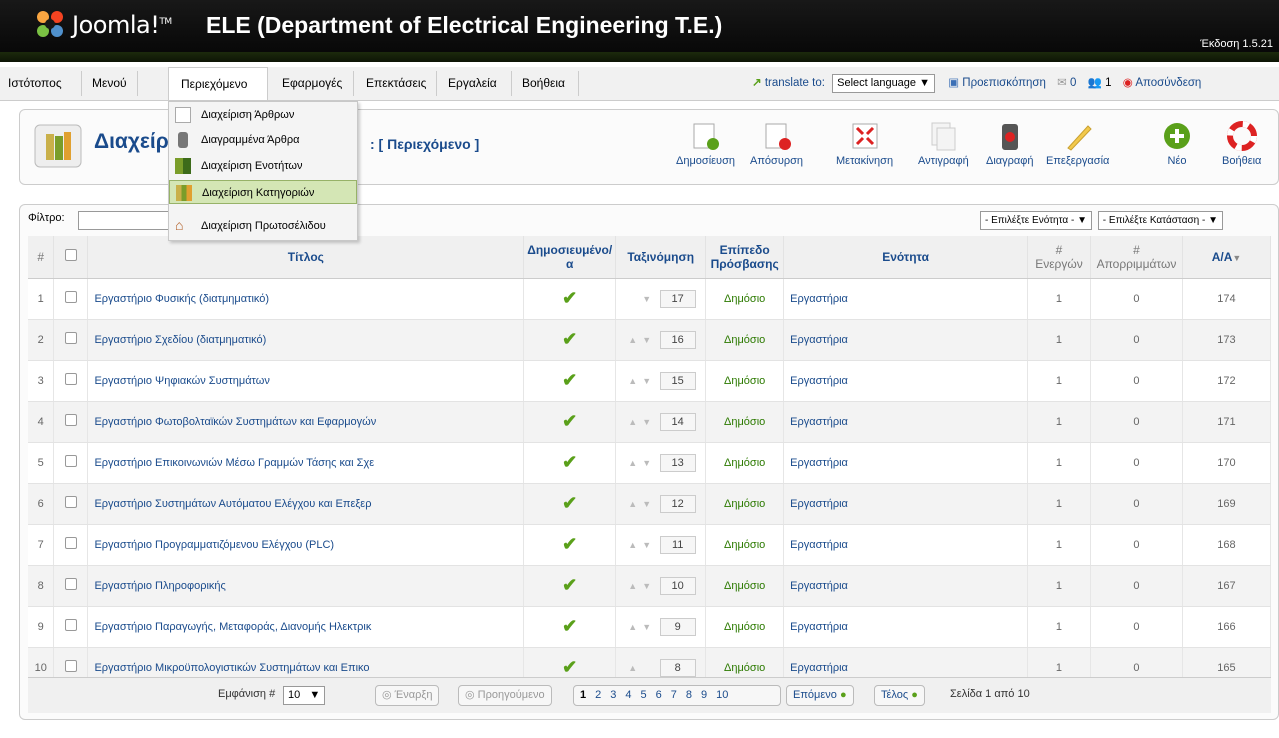  Describe the element at coordinates (1077, 143) in the screenshot. I see `edit-button: Επεξεργασία` at that location.